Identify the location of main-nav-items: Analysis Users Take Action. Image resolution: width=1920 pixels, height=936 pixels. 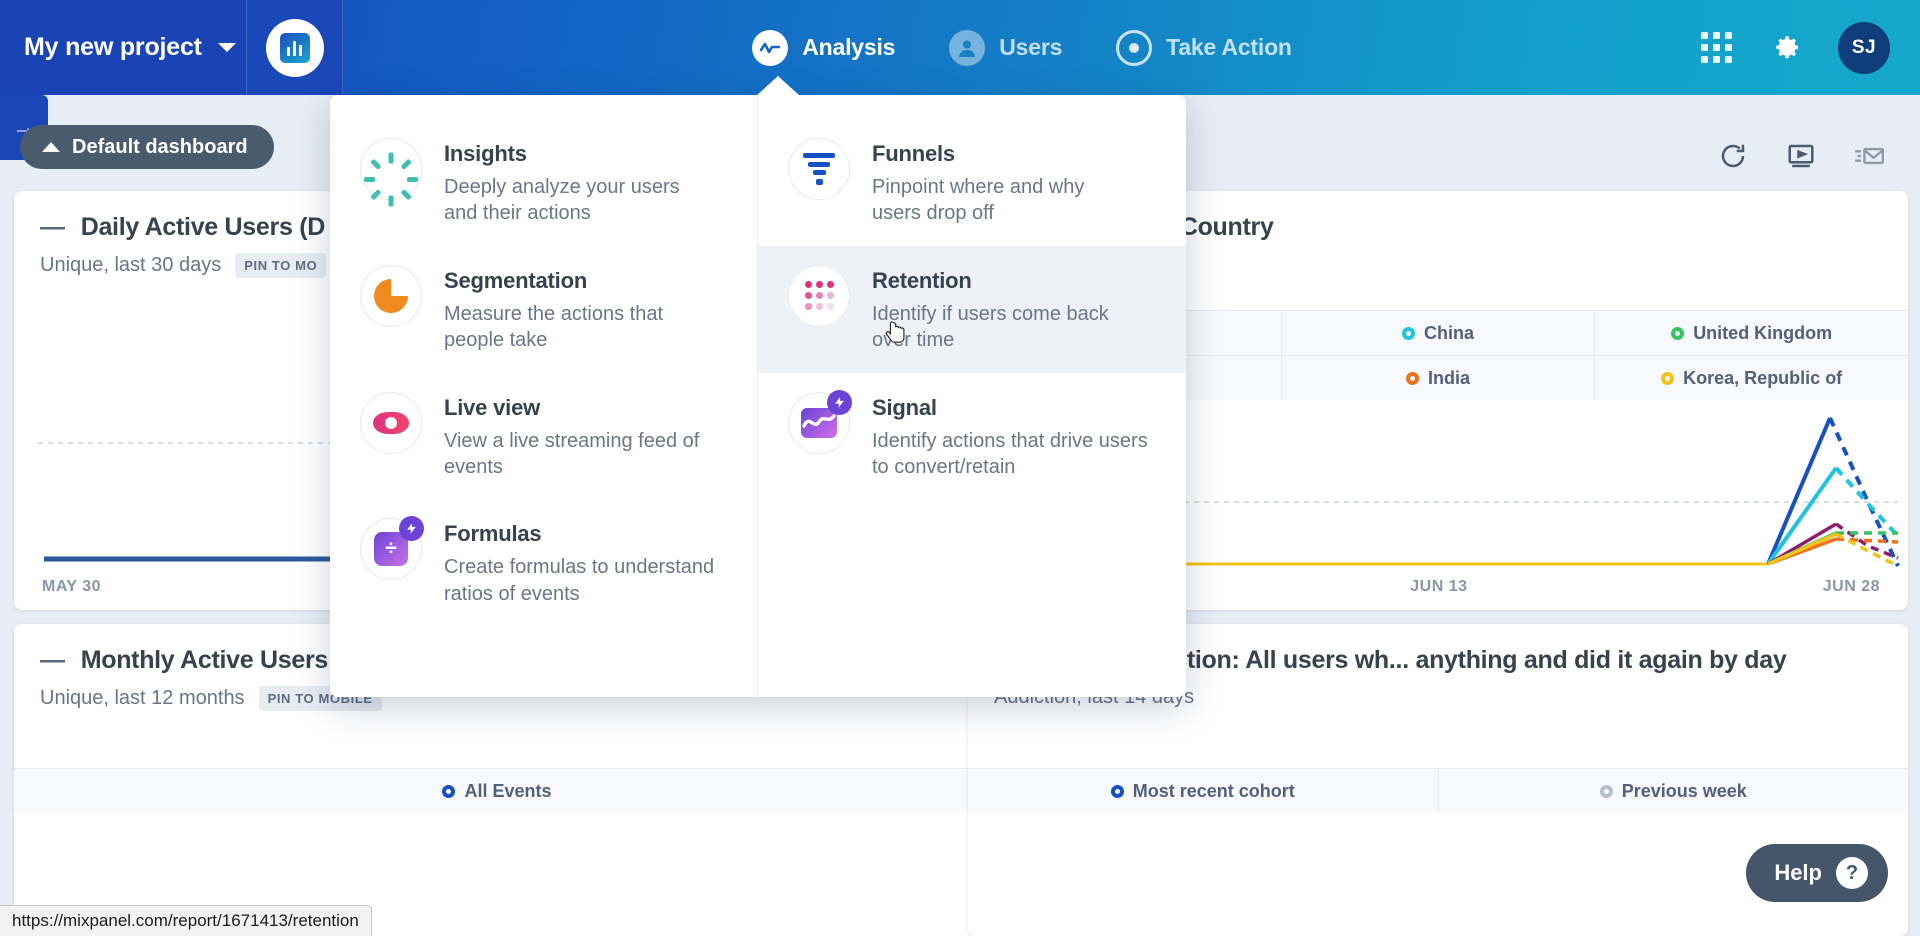
(1022, 47).